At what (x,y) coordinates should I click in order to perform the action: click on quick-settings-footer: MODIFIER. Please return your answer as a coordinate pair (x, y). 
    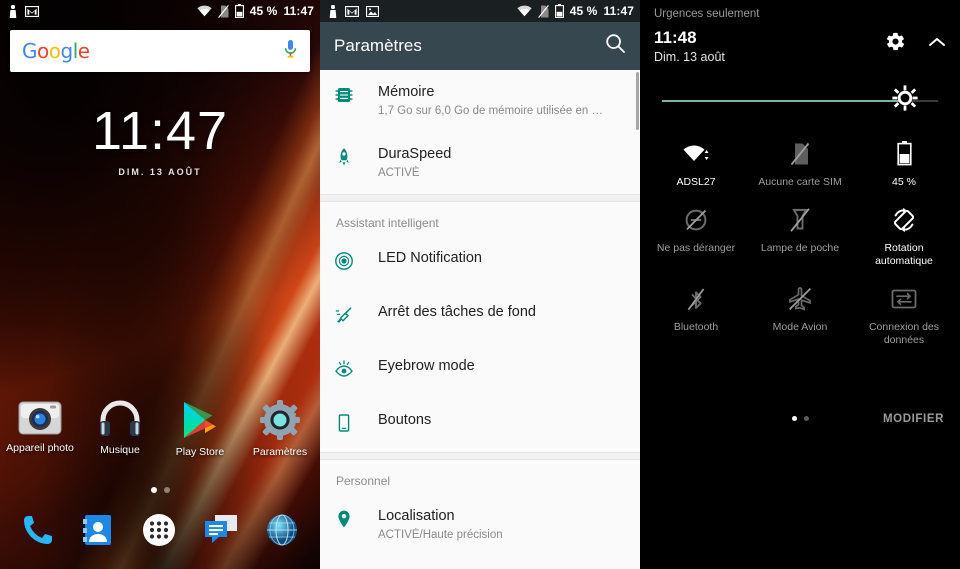
    Looking at the image, I should click on (800, 419).